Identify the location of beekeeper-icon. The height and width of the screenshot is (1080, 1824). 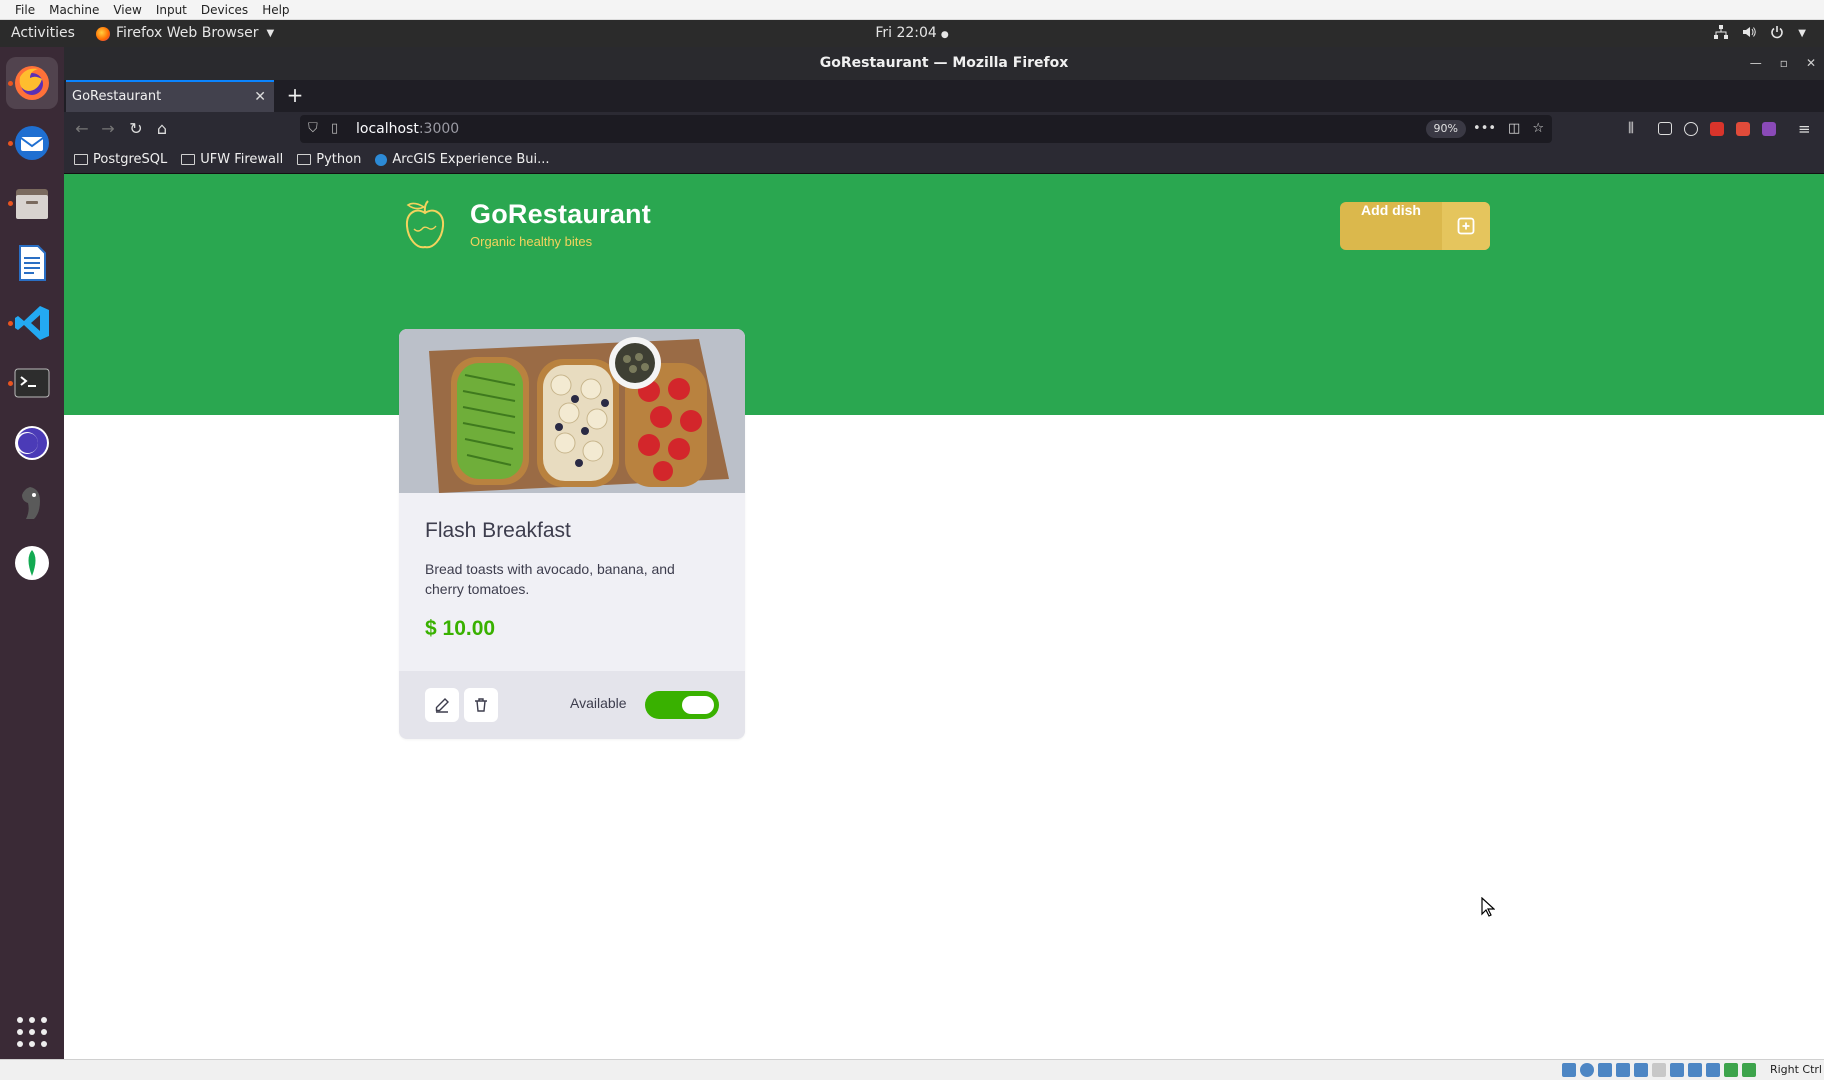
(31, 503).